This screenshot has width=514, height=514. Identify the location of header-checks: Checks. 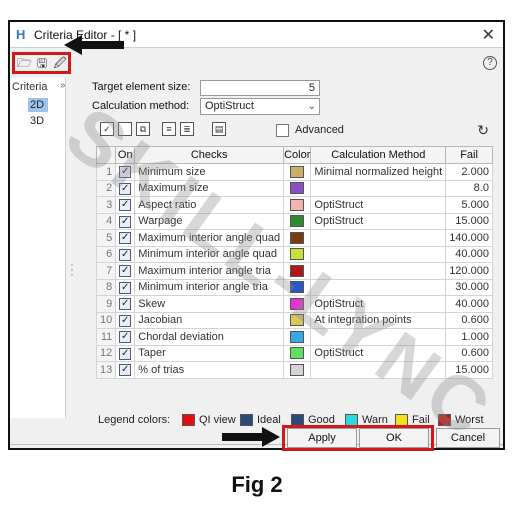
(209, 155).